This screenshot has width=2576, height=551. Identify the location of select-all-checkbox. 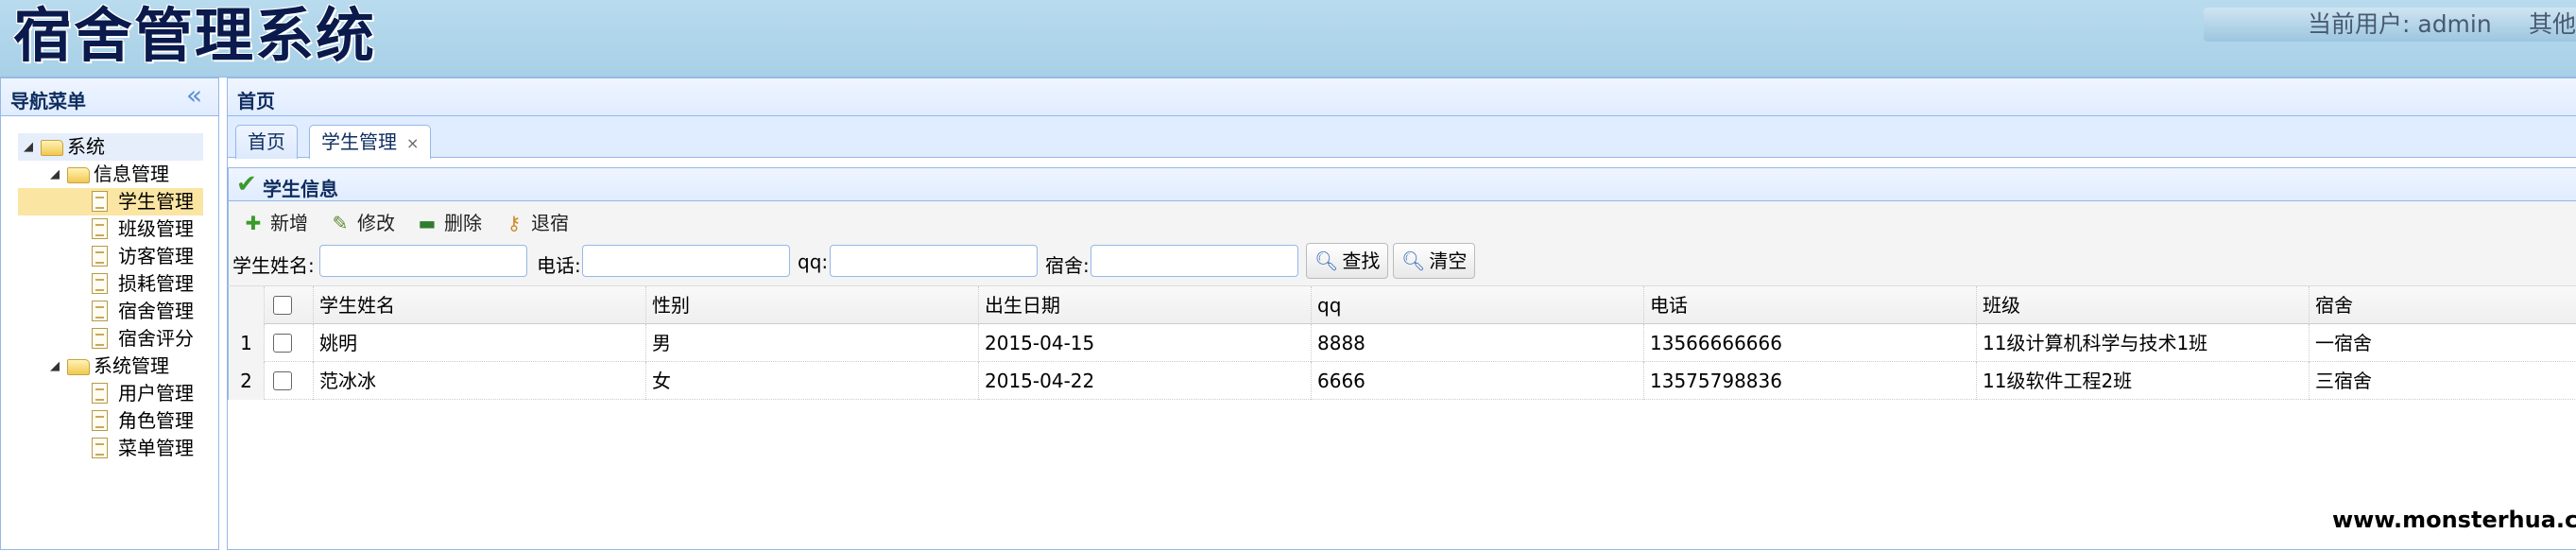
(282, 306).